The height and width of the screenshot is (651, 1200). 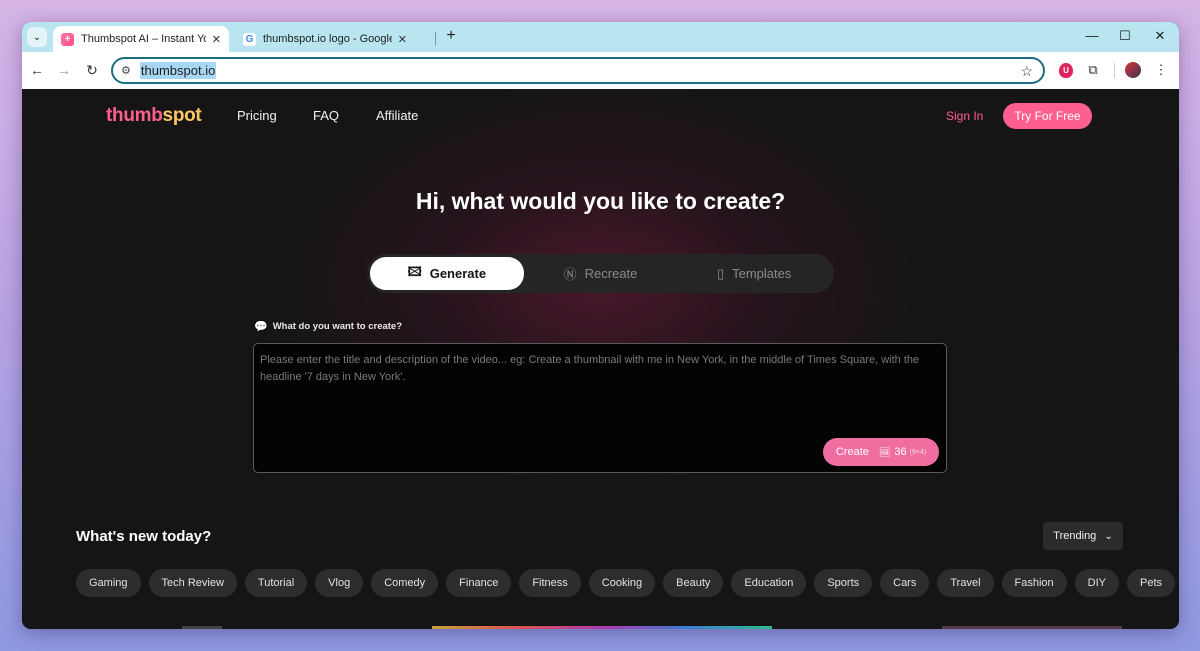 I want to click on try-for-free-button: Try For Free, so click(x=1047, y=116).